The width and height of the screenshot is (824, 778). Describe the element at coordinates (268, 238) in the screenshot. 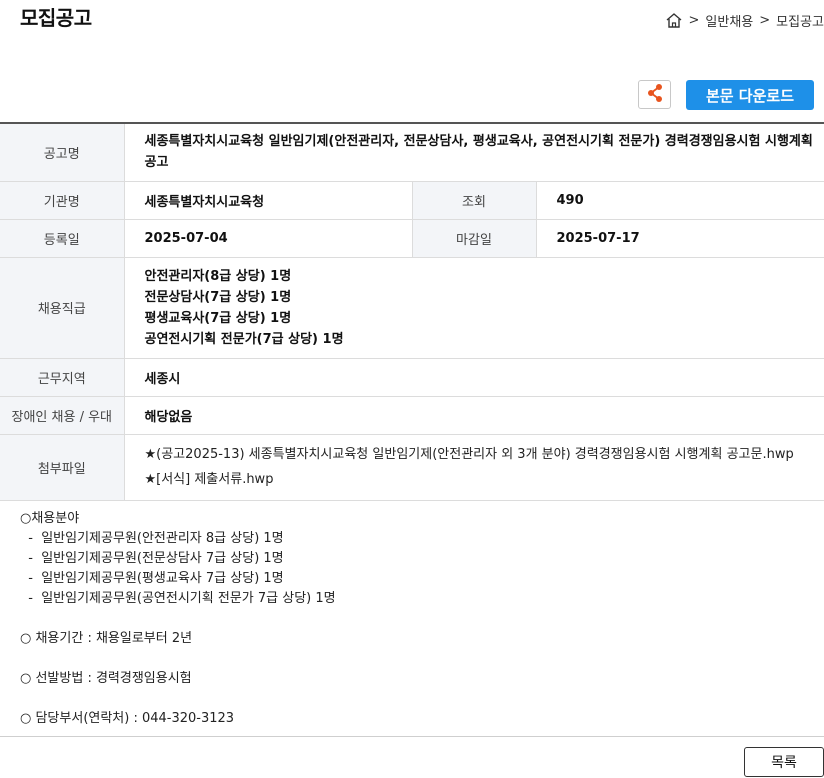

I see `registered-date: 2025-07-04` at that location.